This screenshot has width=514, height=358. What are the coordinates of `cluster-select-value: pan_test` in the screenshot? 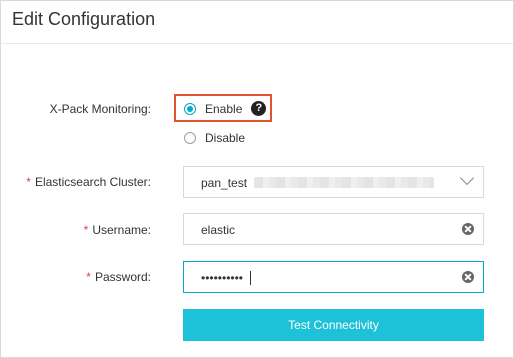 It's located at (224, 183).